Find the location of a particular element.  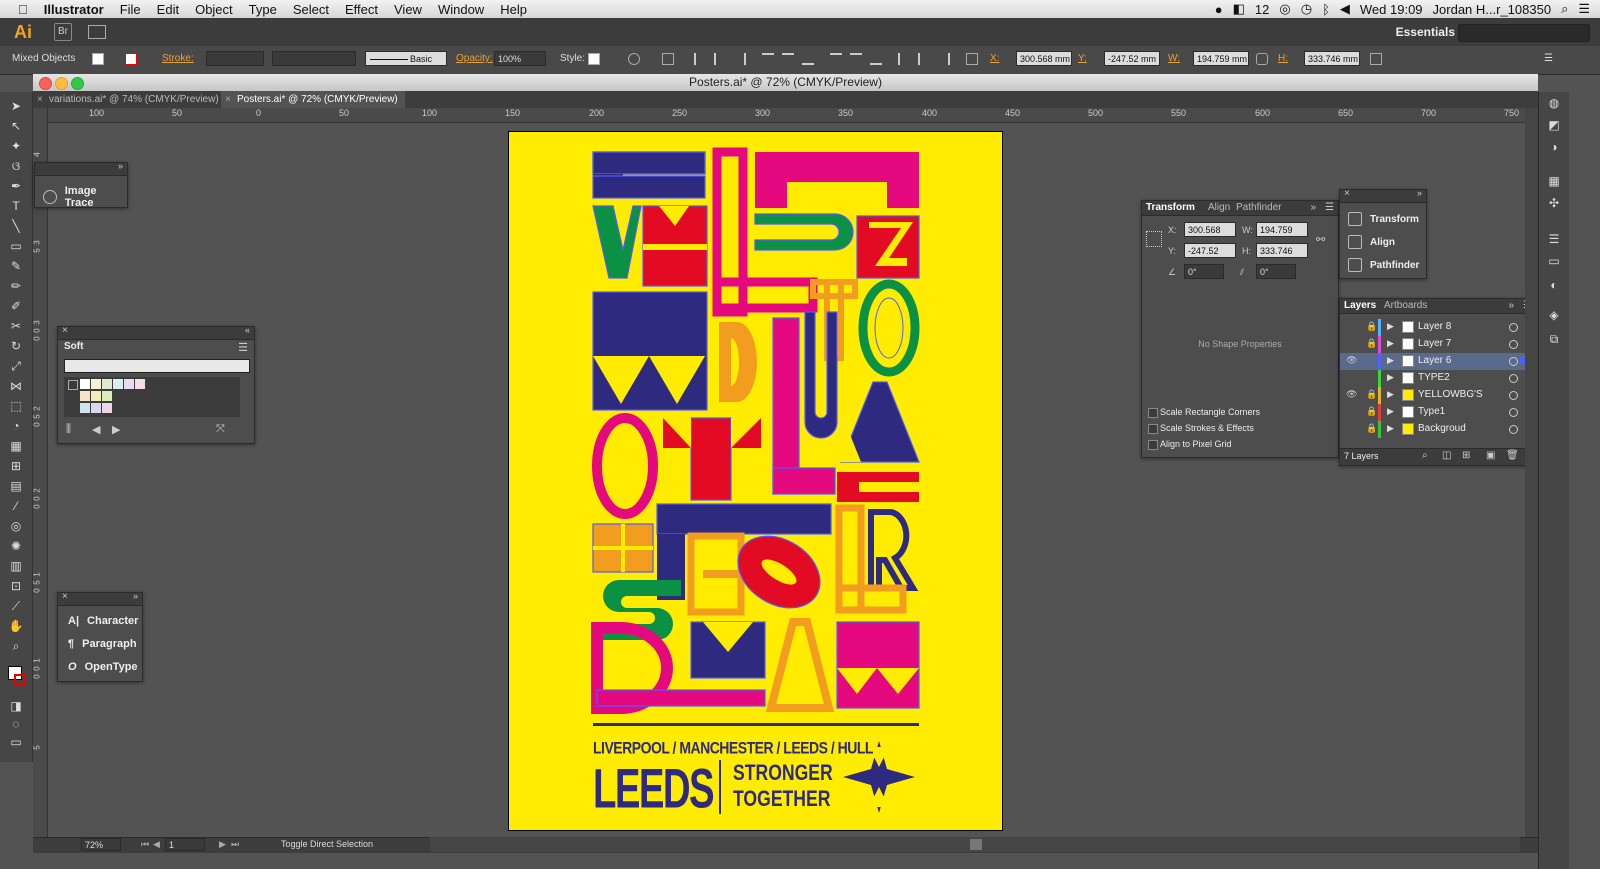

align-bottom-icon is located at coordinates (808, 59).